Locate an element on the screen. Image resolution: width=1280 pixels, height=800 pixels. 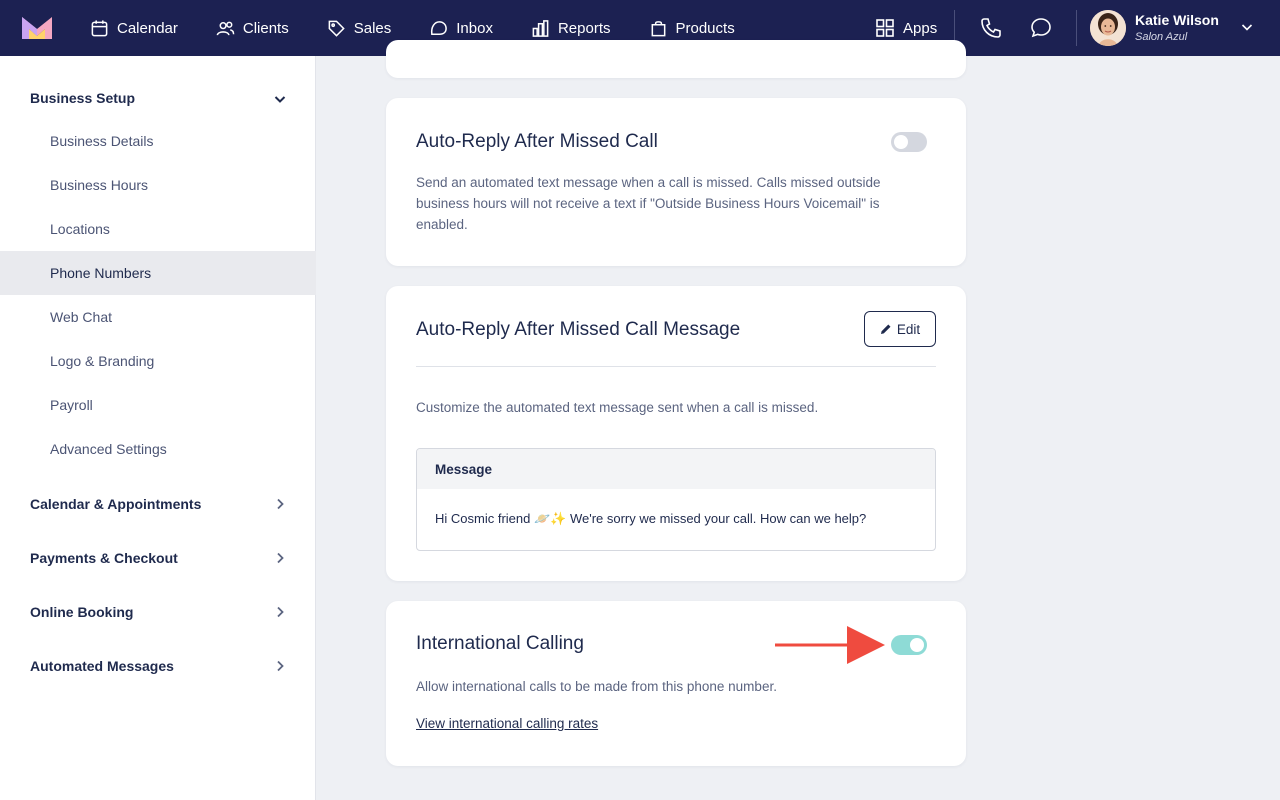
avatar is located at coordinates (1108, 28).